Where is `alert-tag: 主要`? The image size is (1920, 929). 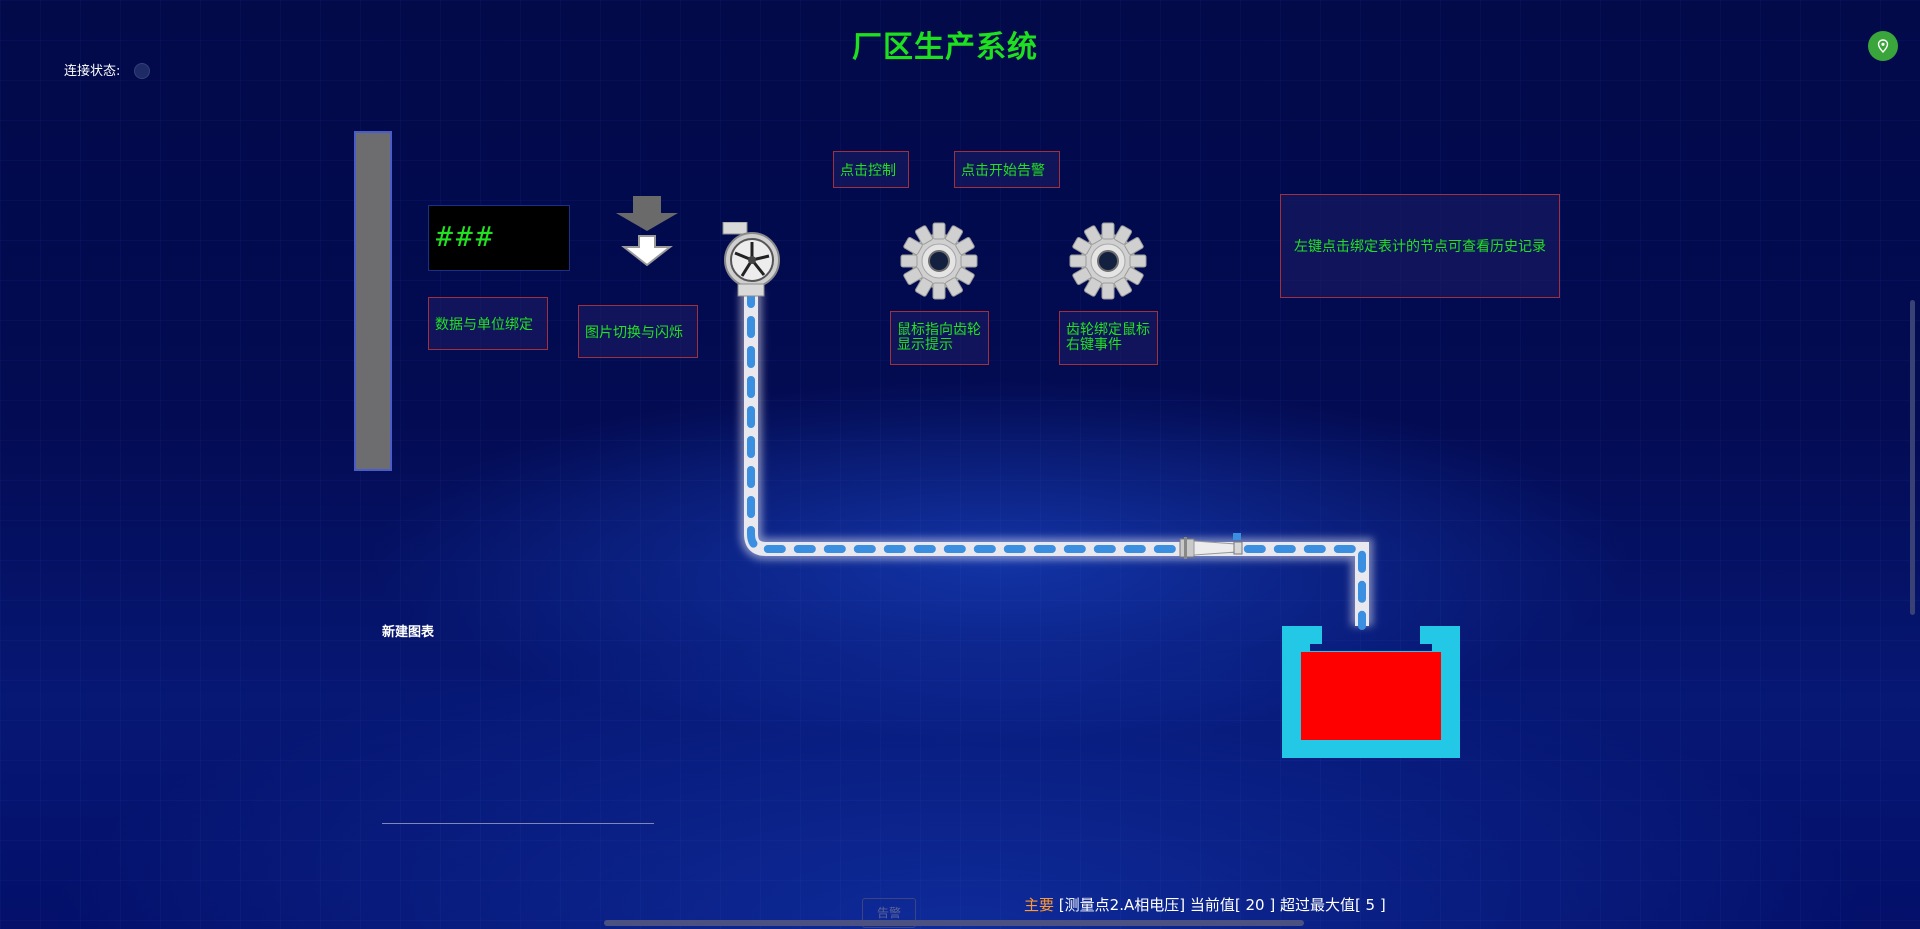
alert-tag: 主要 is located at coordinates (1039, 905).